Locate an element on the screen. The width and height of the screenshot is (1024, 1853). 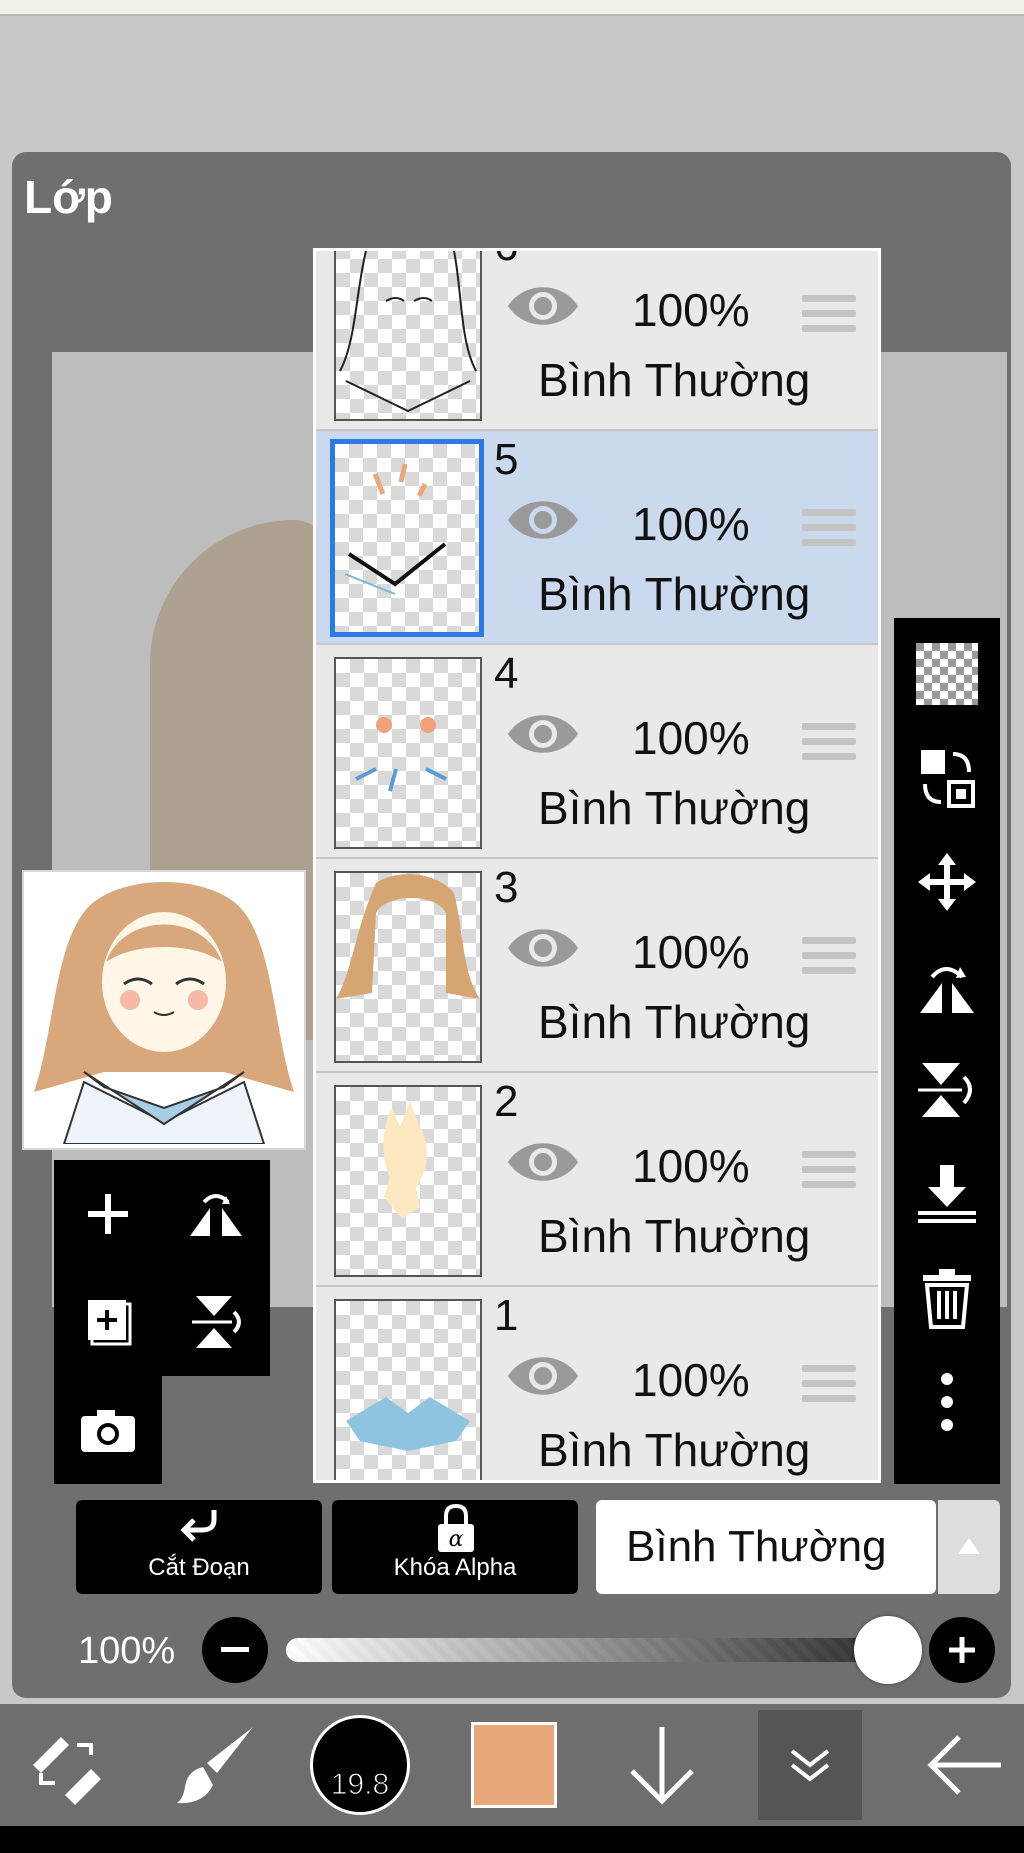
opacity-decrease-button is located at coordinates (235, 1650).